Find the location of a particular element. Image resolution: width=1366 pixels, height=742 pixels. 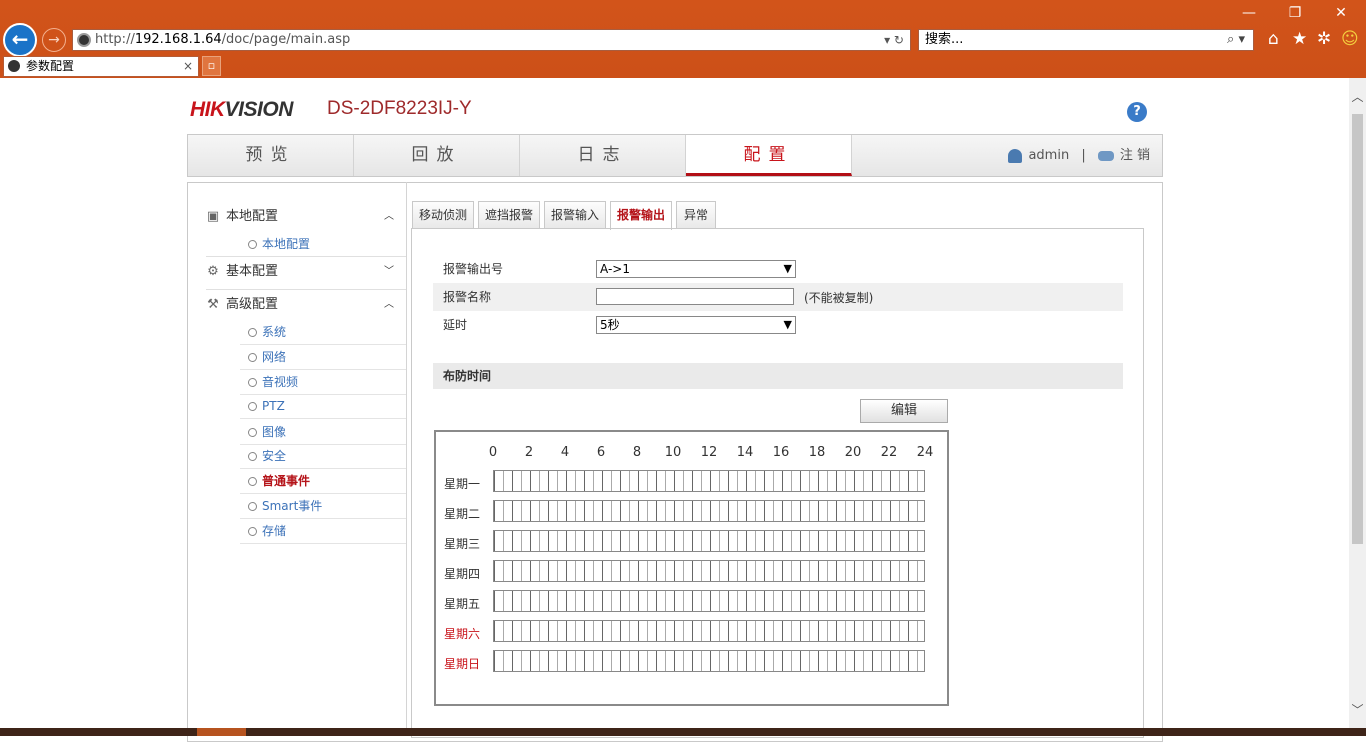

site-favicon-icon is located at coordinates (84, 40).